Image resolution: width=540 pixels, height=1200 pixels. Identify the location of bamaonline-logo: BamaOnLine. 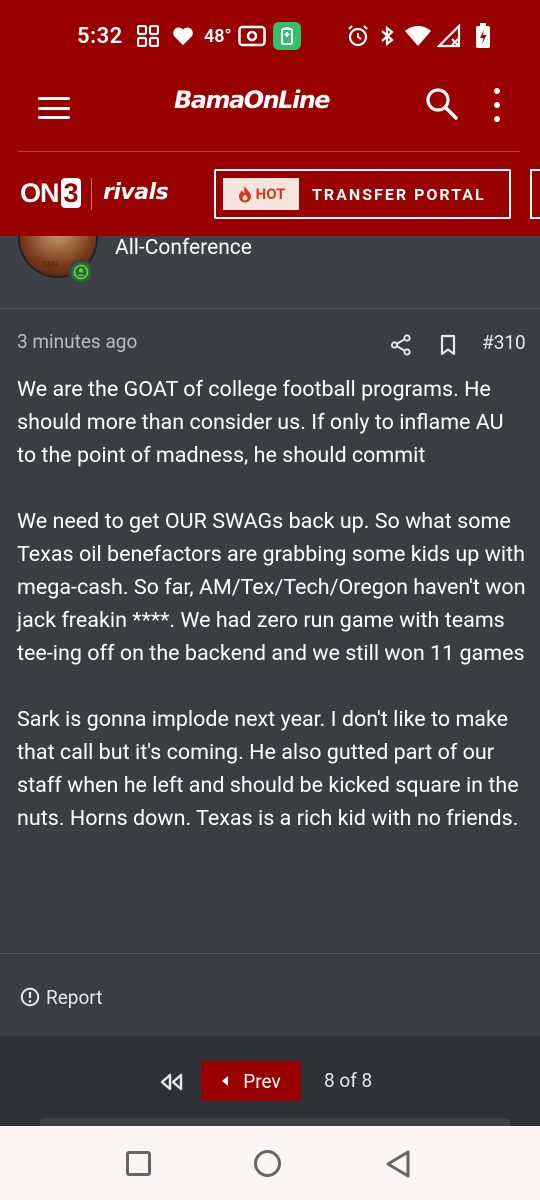
(252, 100).